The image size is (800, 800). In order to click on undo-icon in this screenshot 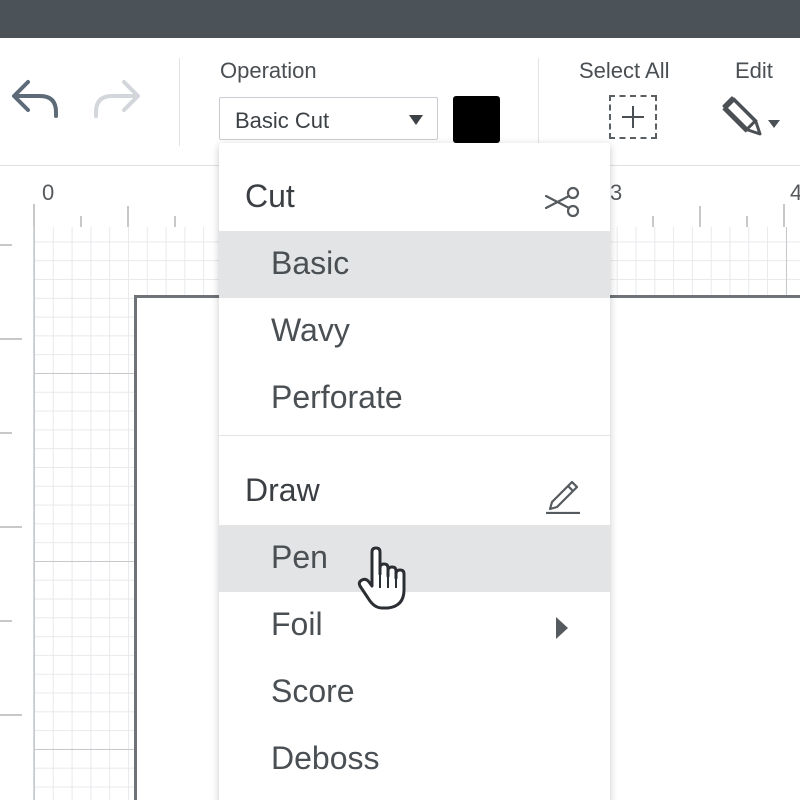, I will do `click(35, 99)`.